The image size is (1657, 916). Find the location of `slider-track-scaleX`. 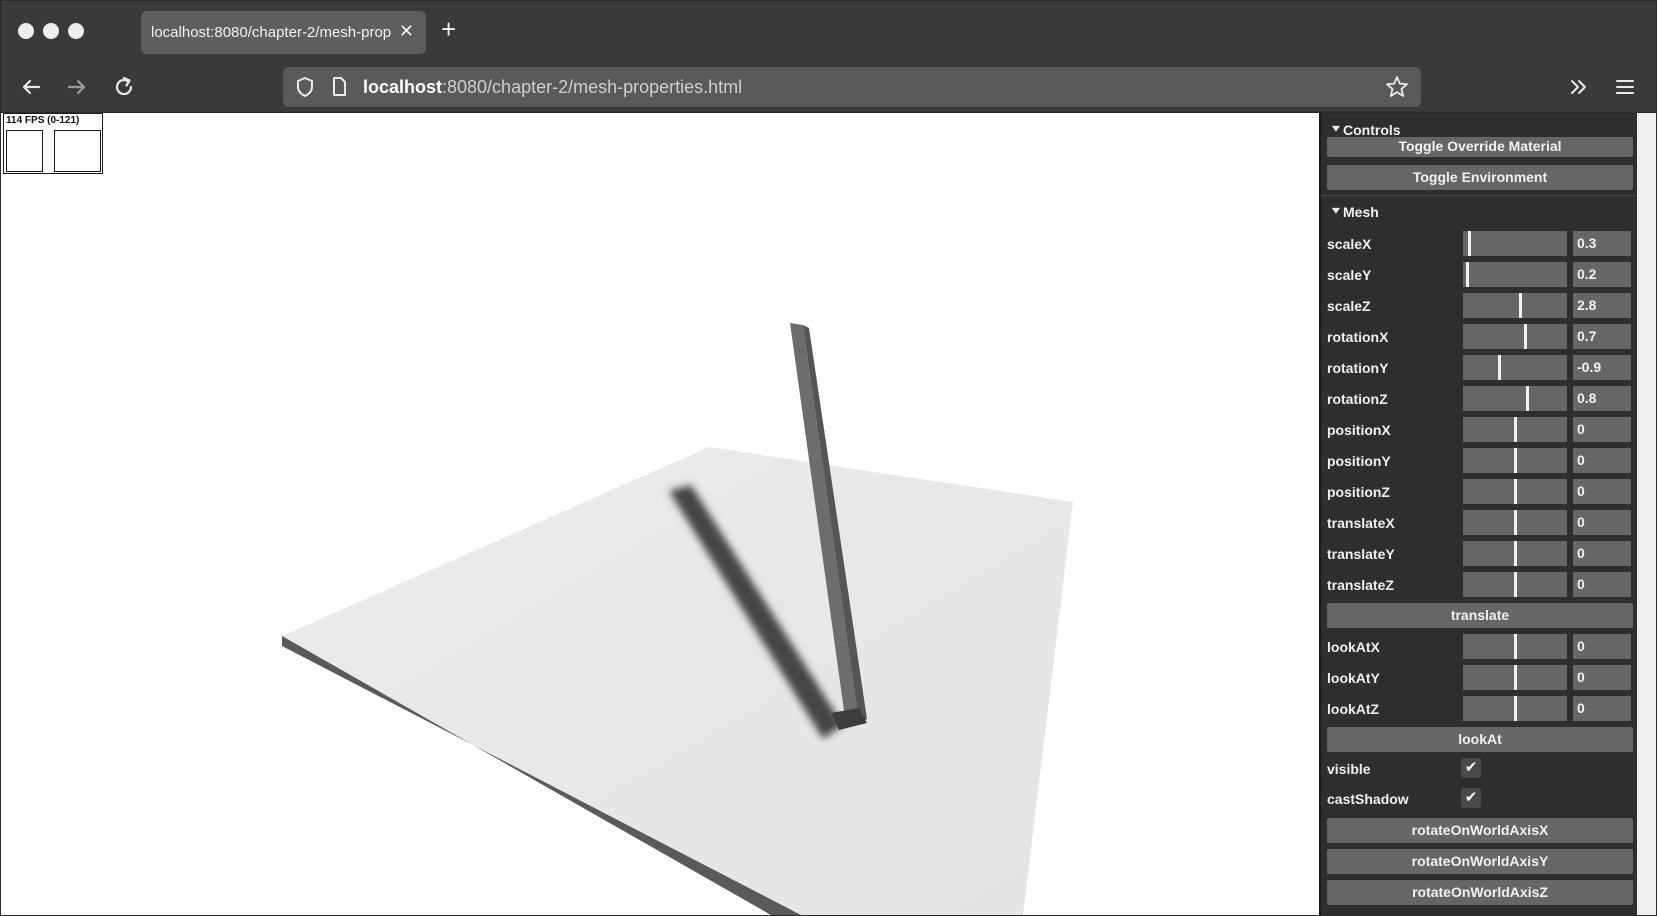

slider-track-scaleX is located at coordinates (1515, 243).